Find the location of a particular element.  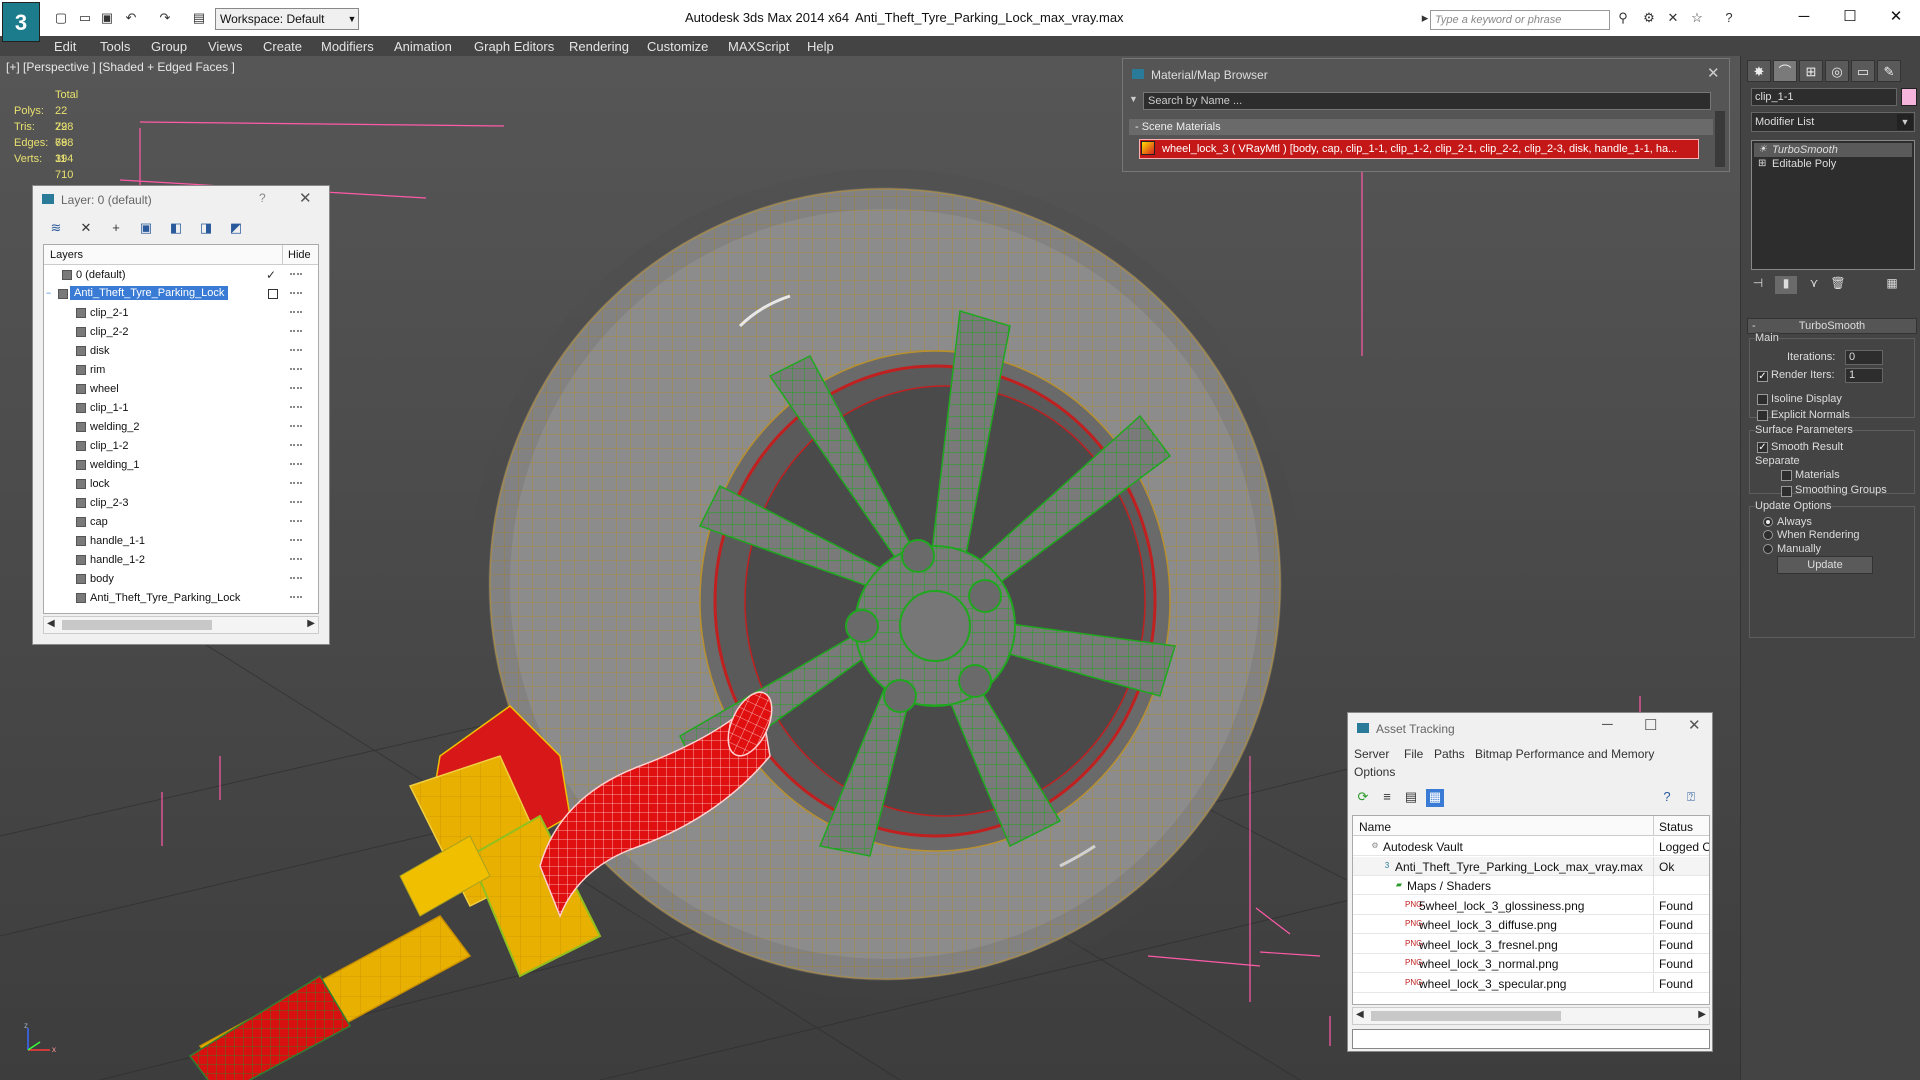

utilities-tab-icon: ✎ is located at coordinates (1889, 71).